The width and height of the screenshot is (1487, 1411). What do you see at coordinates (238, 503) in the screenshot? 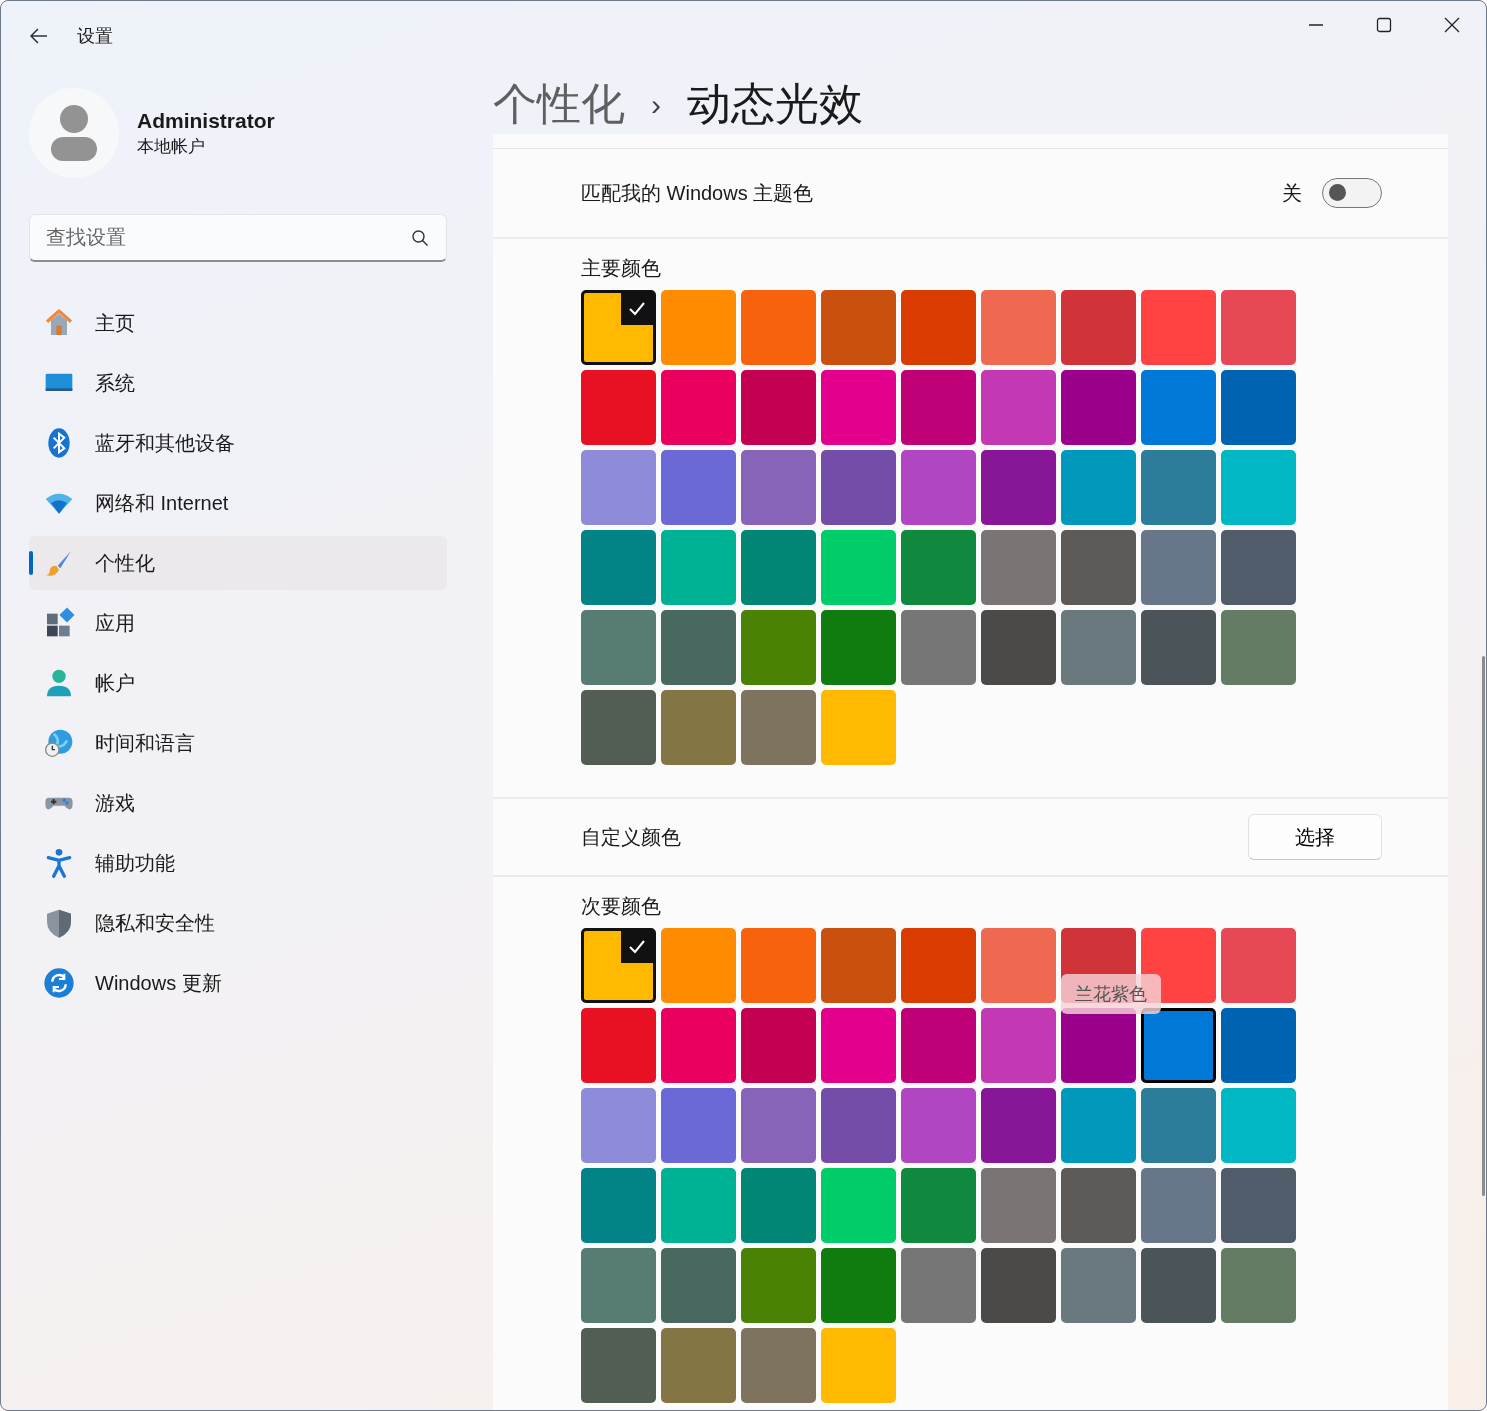
I see `sidebar-item: 网络和 Internet` at bounding box center [238, 503].